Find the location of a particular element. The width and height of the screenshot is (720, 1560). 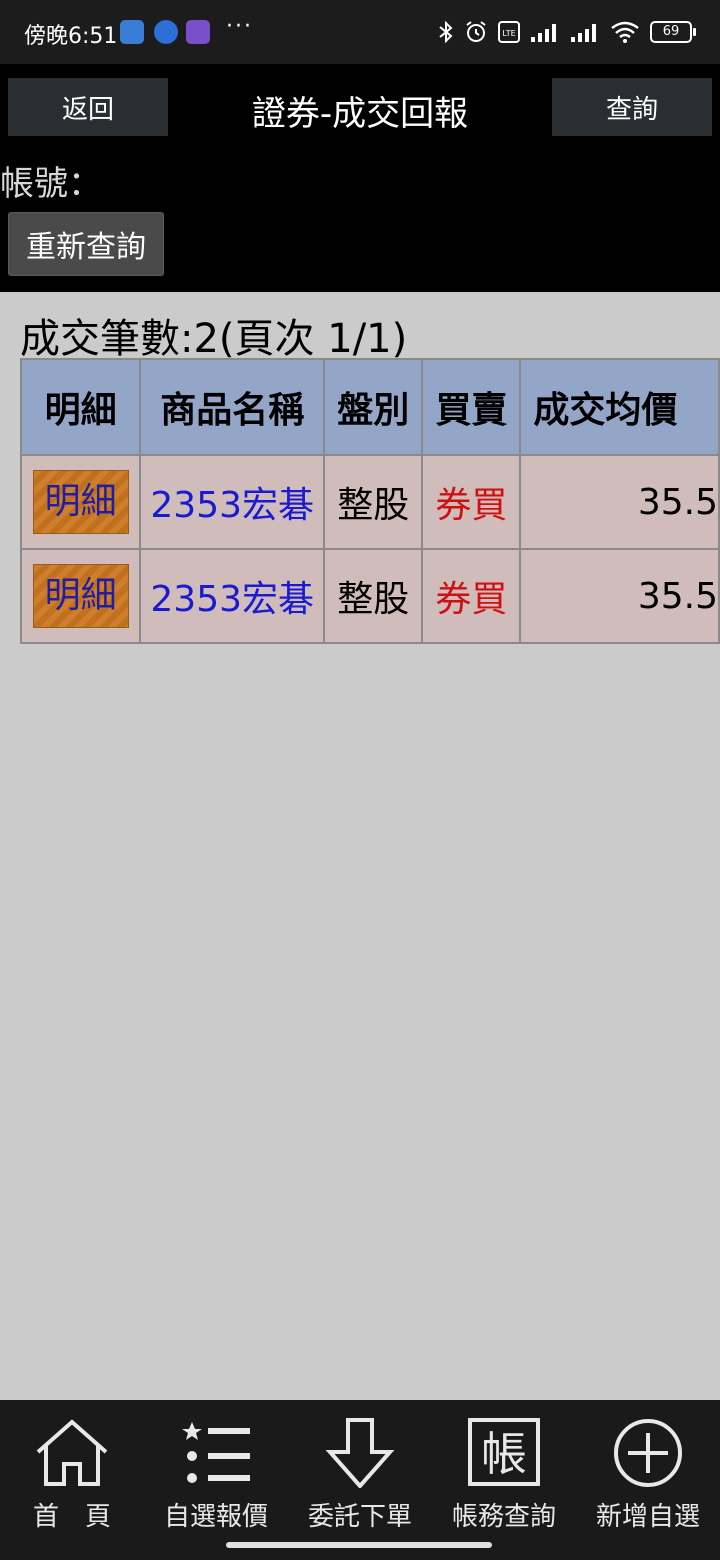

order-arrow-icon is located at coordinates (360, 1453).